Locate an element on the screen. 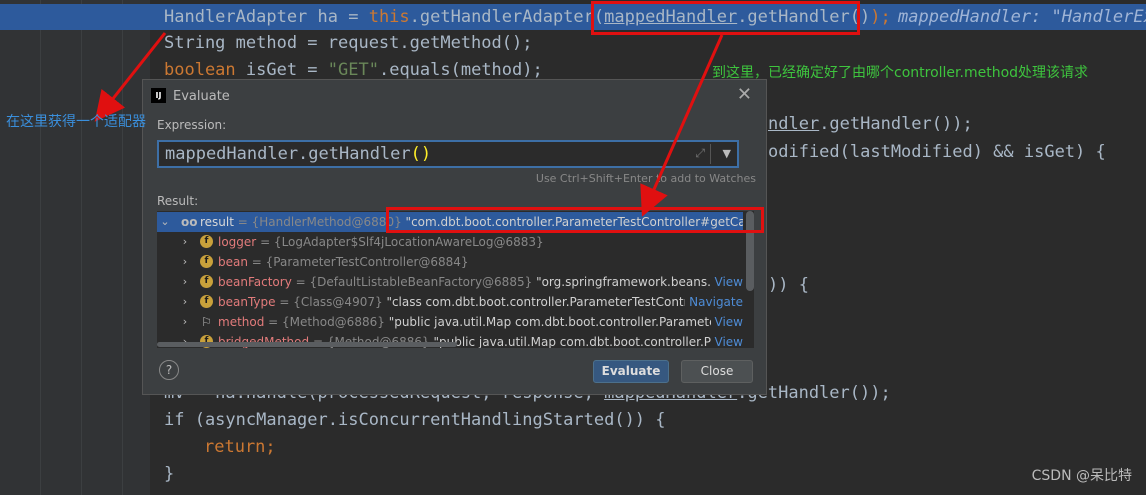 The width and height of the screenshot is (1146, 495). watermark: CSDN @呆比特 is located at coordinates (1081, 476).